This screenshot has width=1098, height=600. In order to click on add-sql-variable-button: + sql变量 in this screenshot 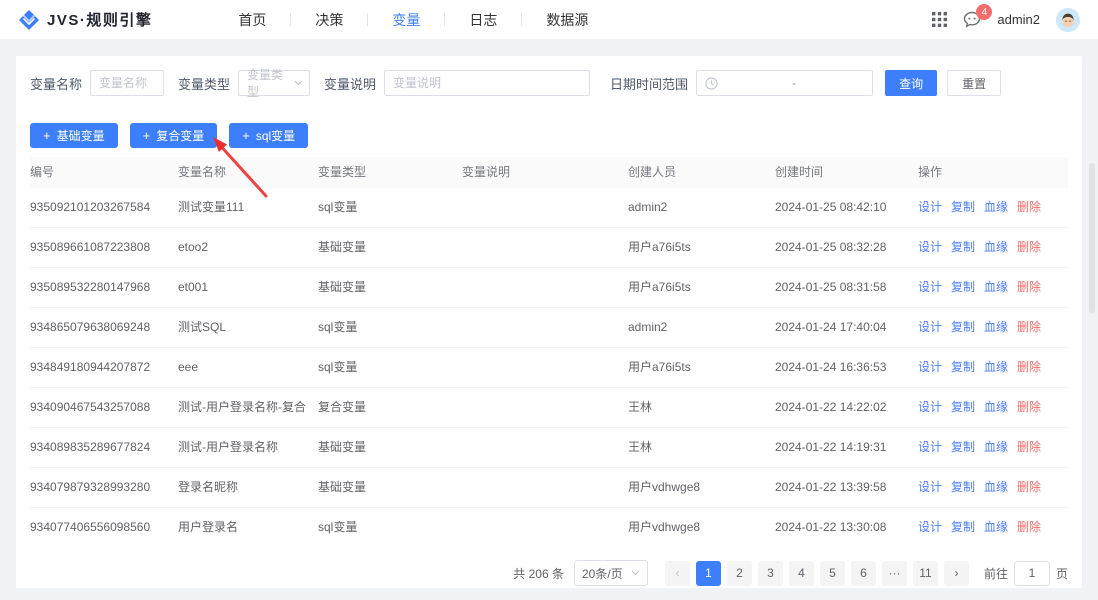, I will do `click(269, 135)`.